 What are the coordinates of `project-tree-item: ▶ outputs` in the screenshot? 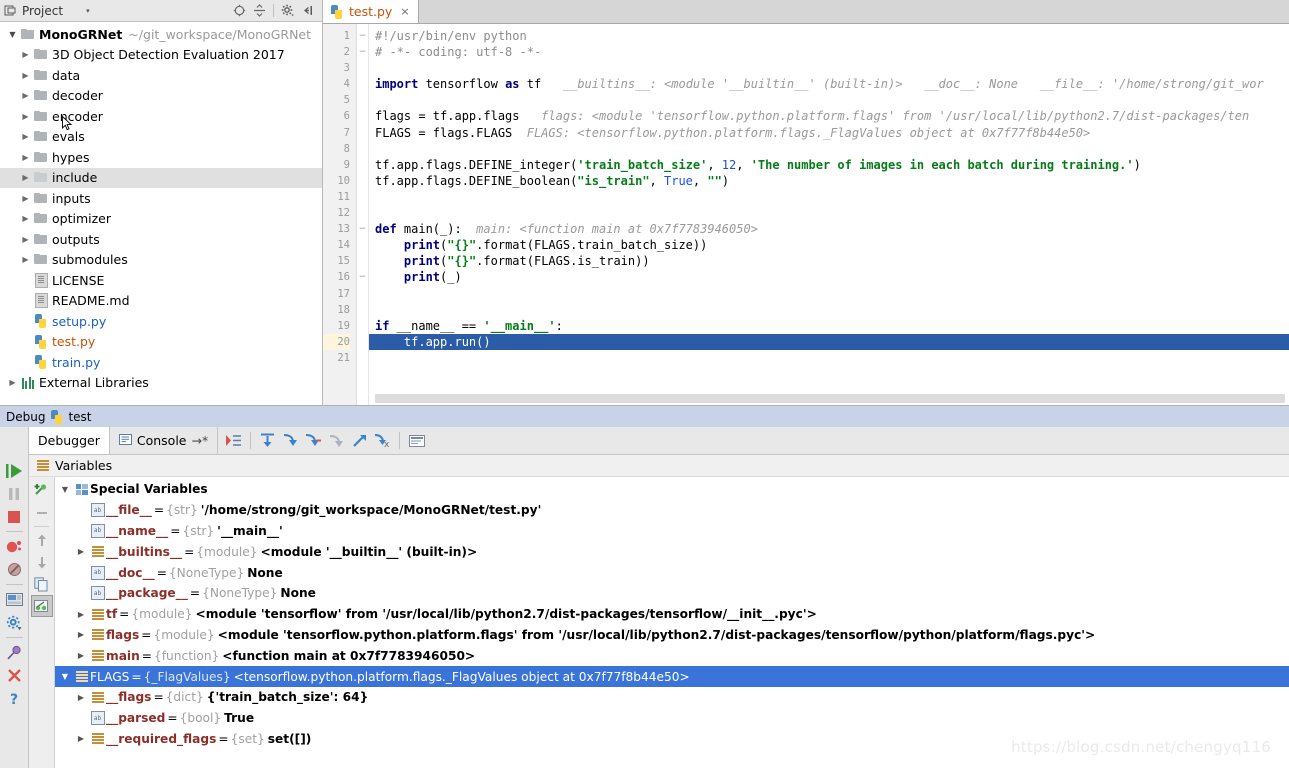 It's located at (161, 239).